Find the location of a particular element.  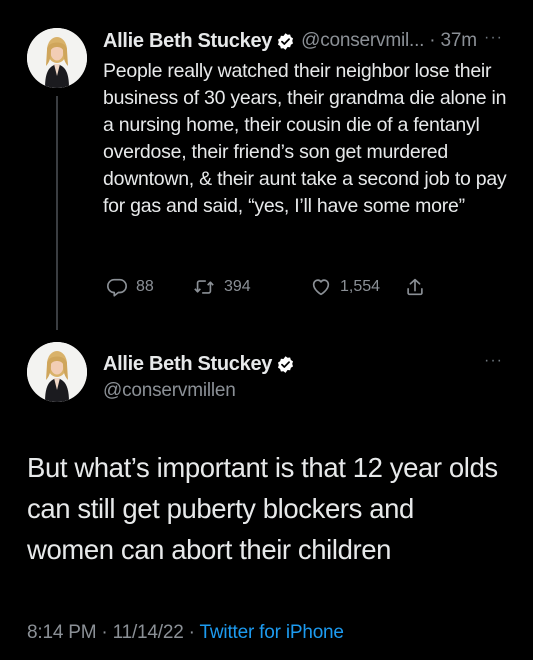

share-icon is located at coordinates (415, 287).